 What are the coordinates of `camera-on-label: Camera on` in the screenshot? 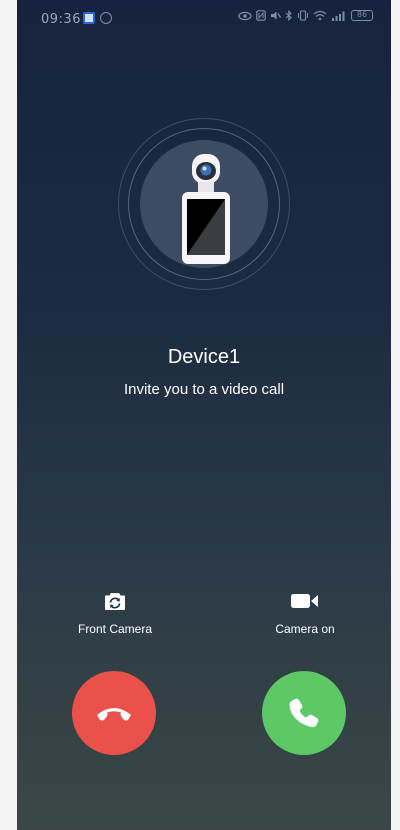 It's located at (305, 629).